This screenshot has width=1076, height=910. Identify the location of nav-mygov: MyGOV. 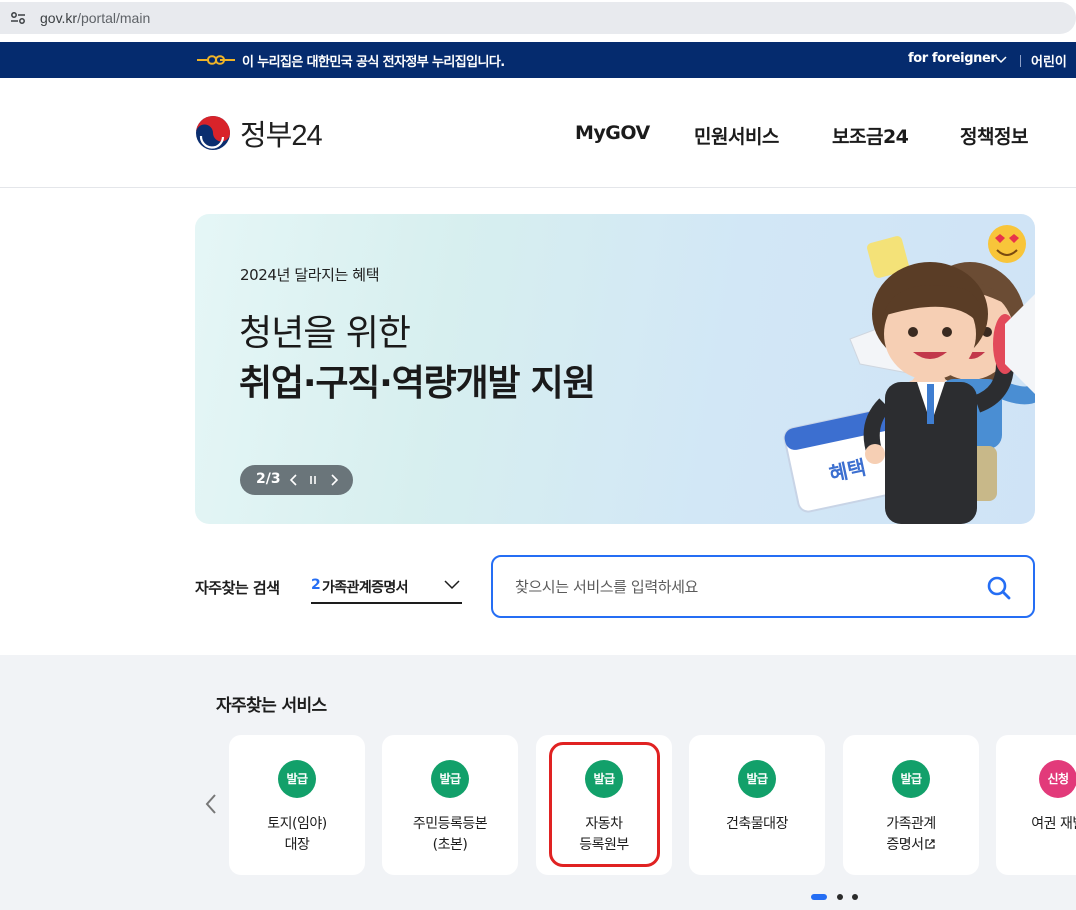
(612, 133).